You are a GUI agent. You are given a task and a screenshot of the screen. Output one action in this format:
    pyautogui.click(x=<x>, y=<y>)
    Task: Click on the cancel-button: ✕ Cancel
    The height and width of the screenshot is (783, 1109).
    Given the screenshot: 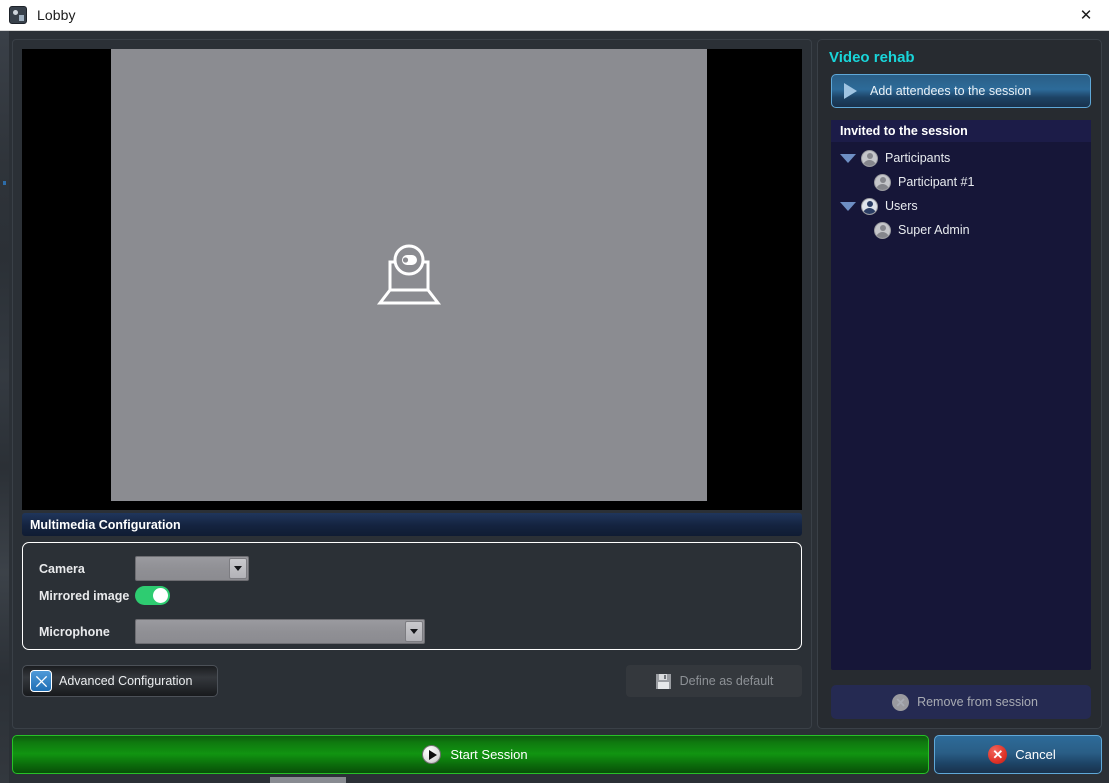 What is the action you would take?
    pyautogui.click(x=1018, y=754)
    